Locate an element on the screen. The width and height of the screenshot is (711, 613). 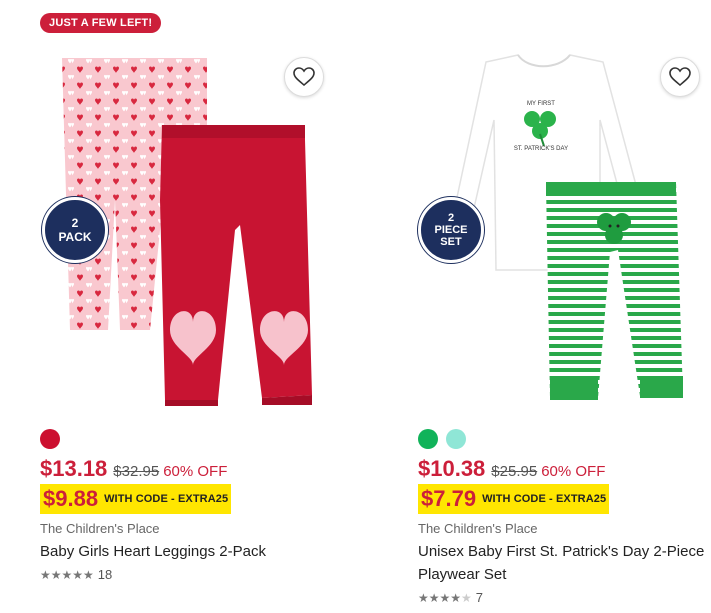
original-price: $25.95 is located at coordinates (514, 471).